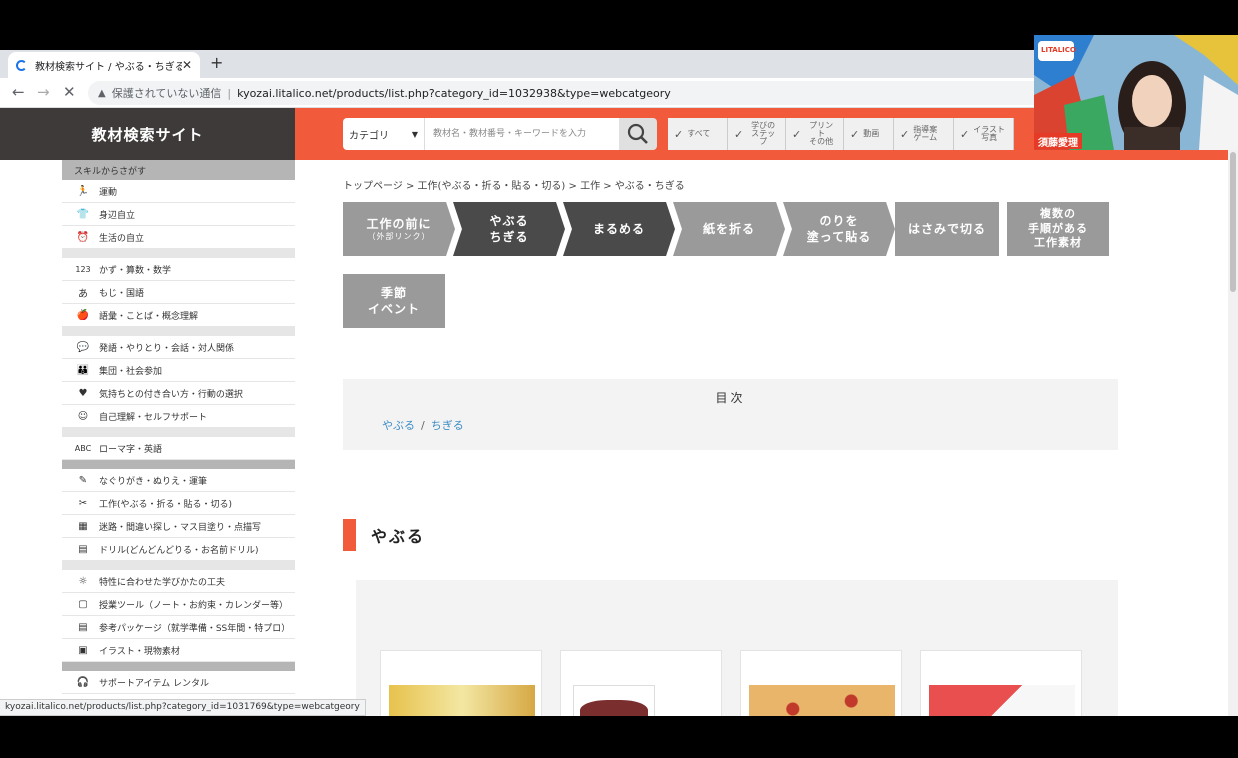 The image size is (1238, 758). What do you see at coordinates (122, 293) in the screenshot?
I see `sidebar-item-label: もじ・国語` at bounding box center [122, 293].